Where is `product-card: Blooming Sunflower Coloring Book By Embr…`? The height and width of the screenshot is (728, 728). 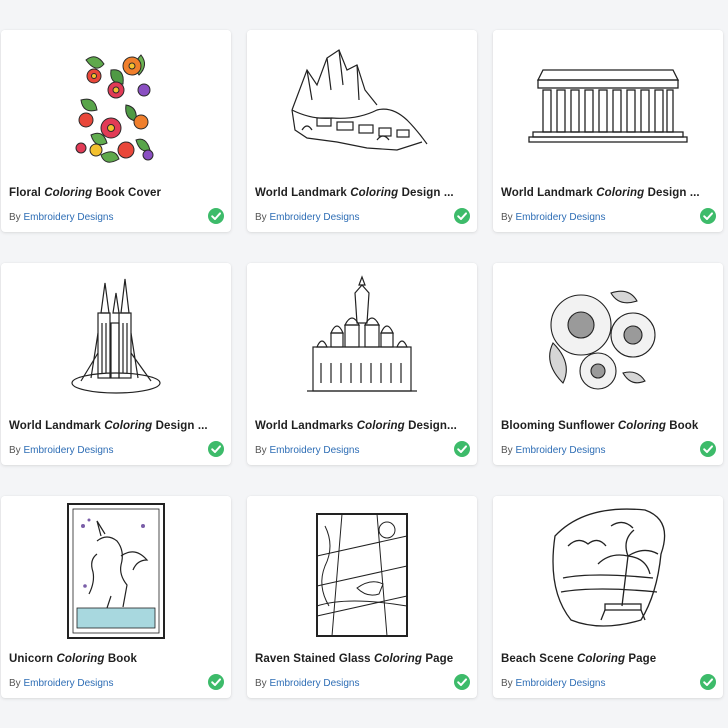
product-card: Blooming Sunflower Coloring Book By Embr… is located at coordinates (608, 364).